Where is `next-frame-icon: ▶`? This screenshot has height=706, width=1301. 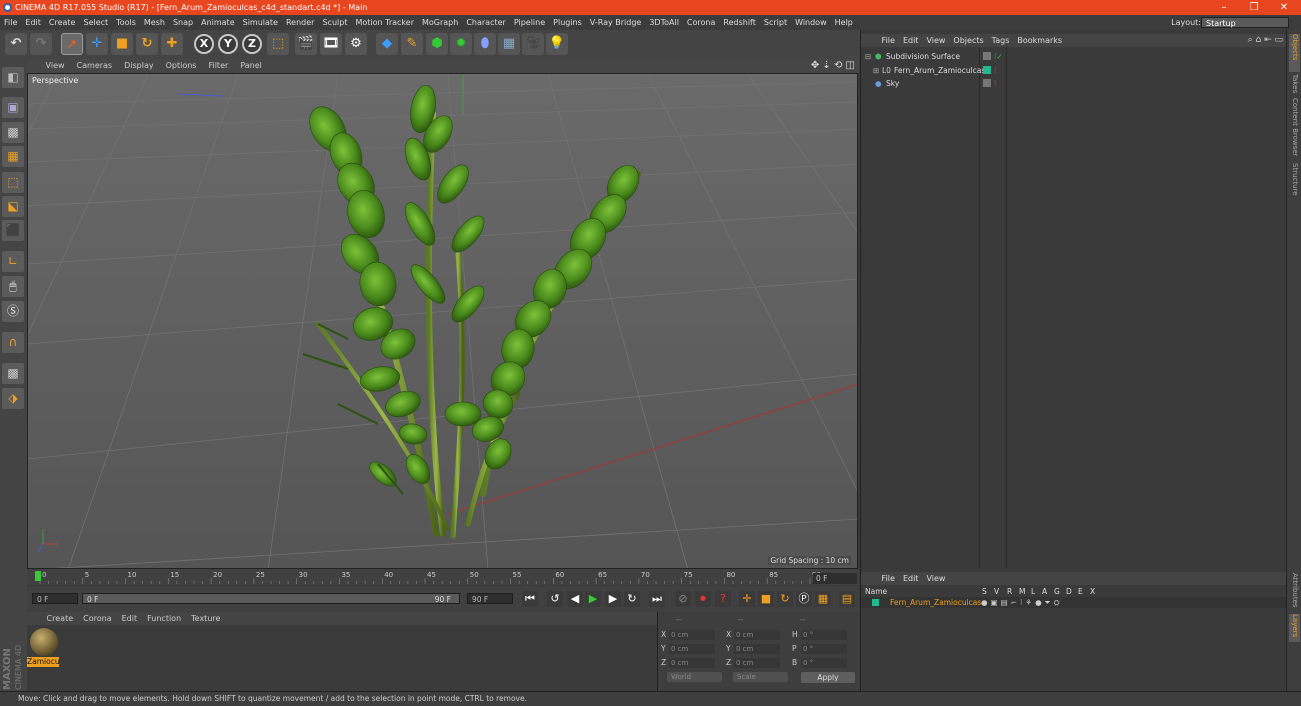
next-frame-icon: ▶ is located at coordinates (613, 599).